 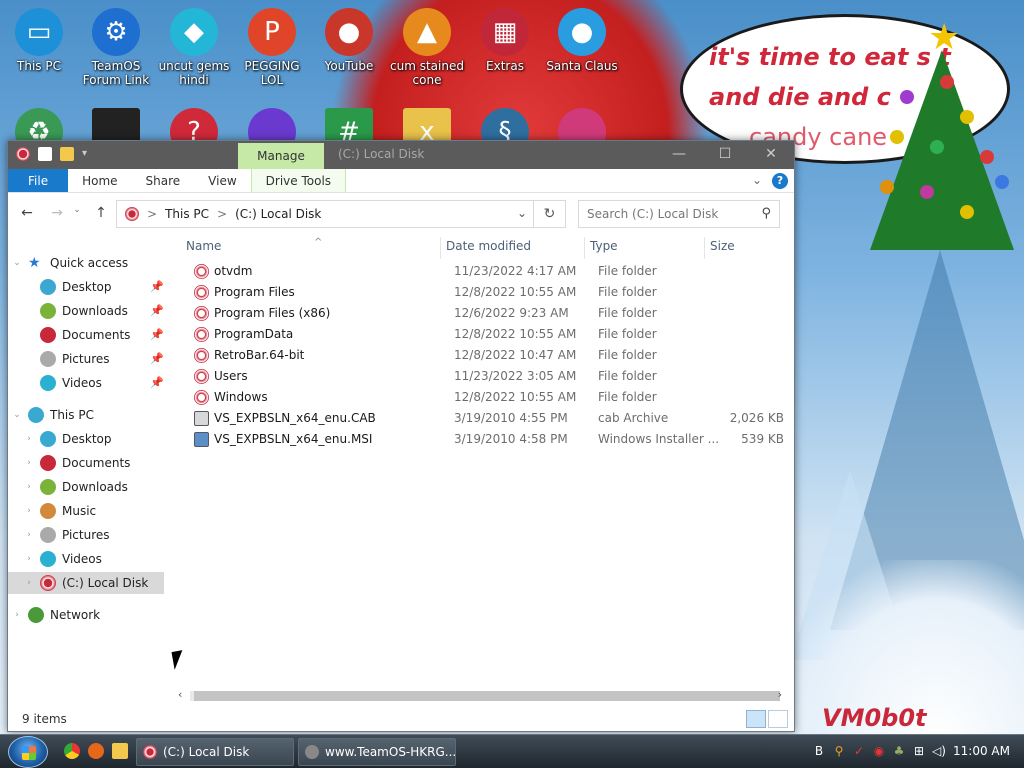 I want to click on minimize-button: —, so click(x=679, y=155).